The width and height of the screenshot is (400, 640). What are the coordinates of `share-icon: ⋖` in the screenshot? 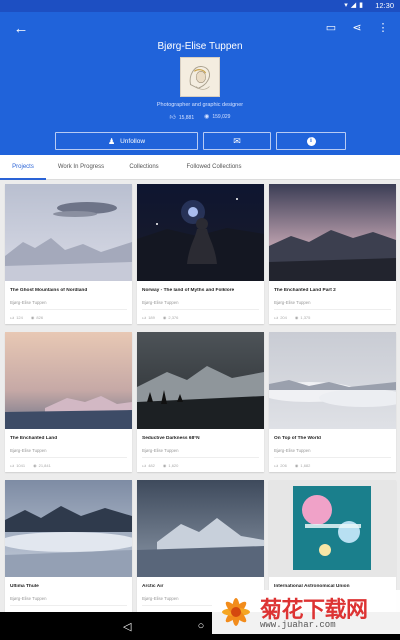 It's located at (357, 27).